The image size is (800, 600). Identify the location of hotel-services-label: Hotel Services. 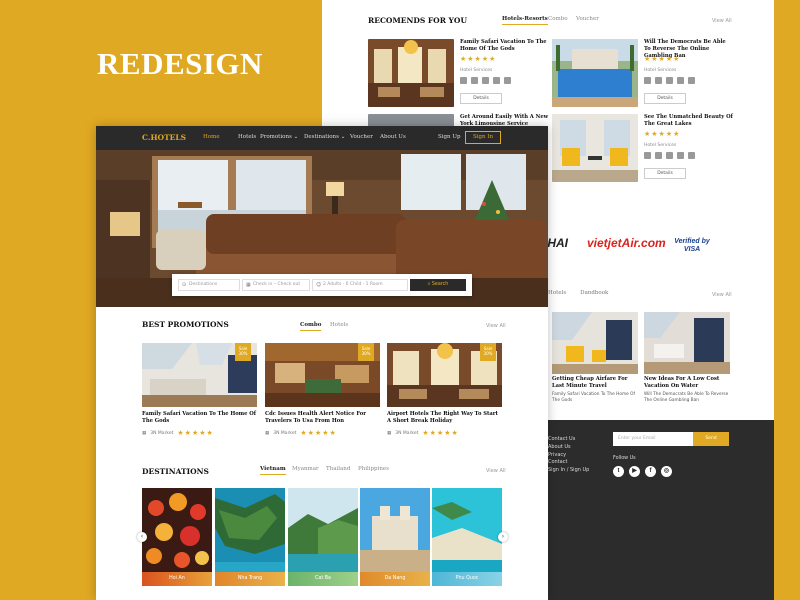
(476, 70).